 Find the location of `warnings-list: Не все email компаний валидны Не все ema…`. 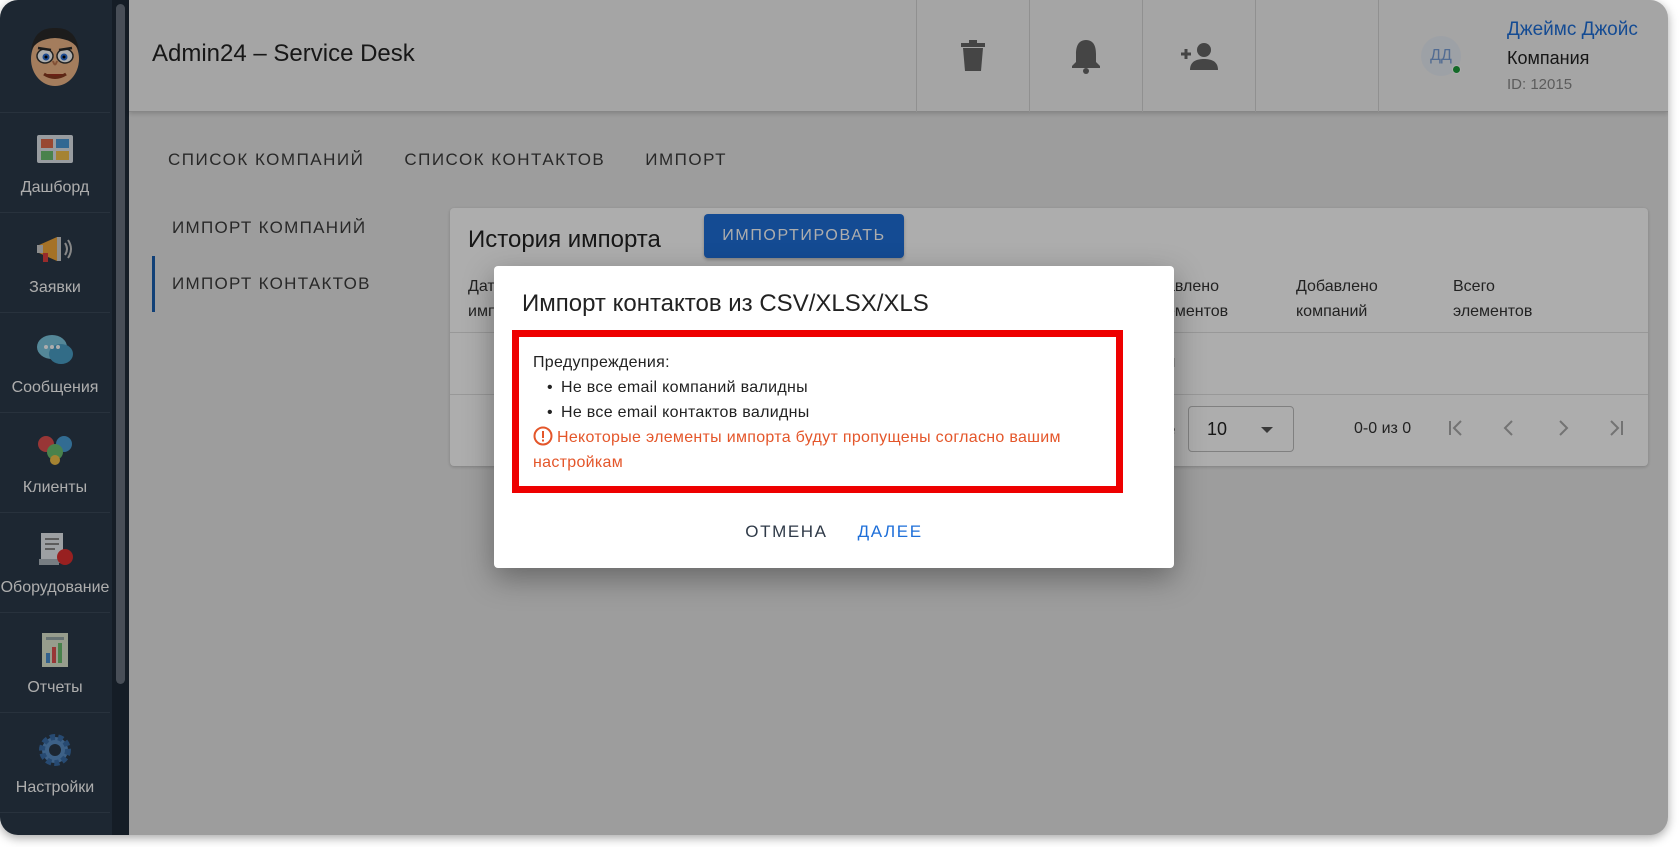

warnings-list: Не все email компаний валидны Не все ema… is located at coordinates (817, 400).